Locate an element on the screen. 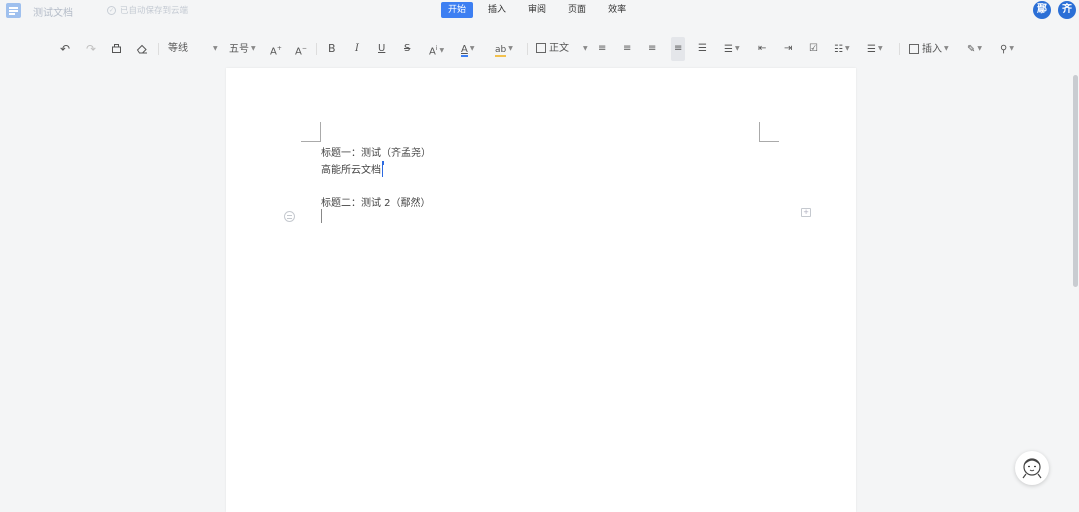 This screenshot has height=512, width=1079. font-family-value: 等线 is located at coordinates (178, 48).